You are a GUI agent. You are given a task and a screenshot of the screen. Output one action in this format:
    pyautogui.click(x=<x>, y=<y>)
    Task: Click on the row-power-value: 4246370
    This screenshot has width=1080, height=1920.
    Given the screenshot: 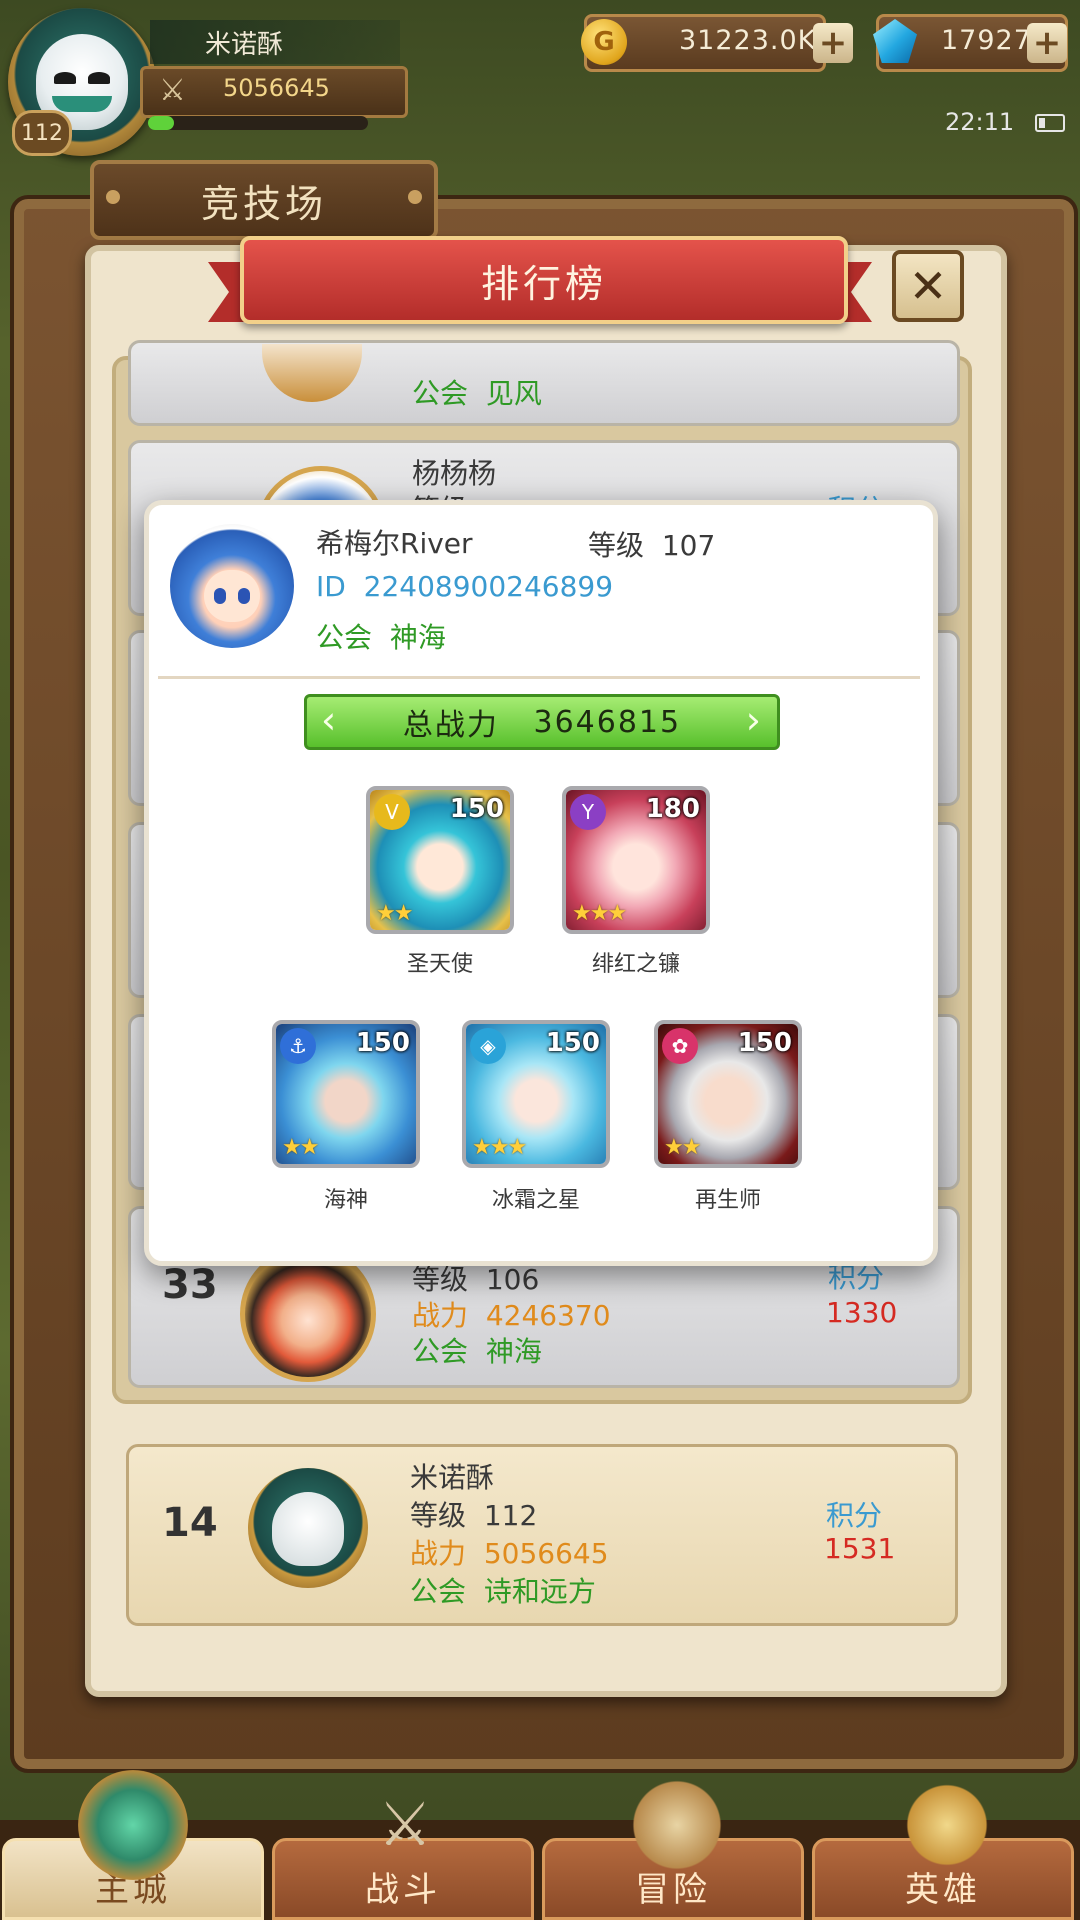 What is the action you would take?
    pyautogui.click(x=548, y=1315)
    